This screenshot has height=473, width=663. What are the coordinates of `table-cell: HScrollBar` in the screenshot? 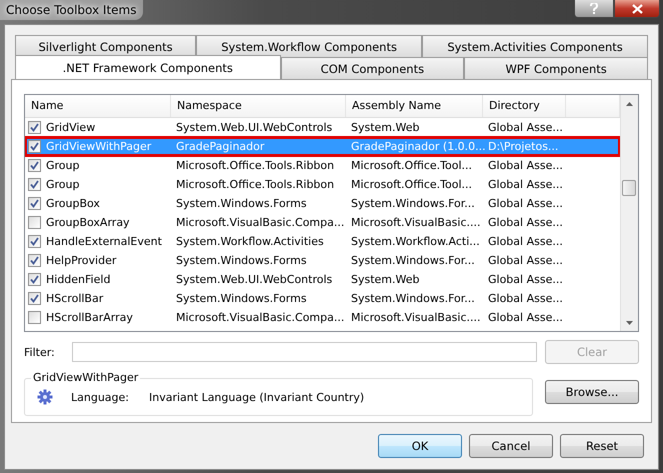 It's located at (75, 298).